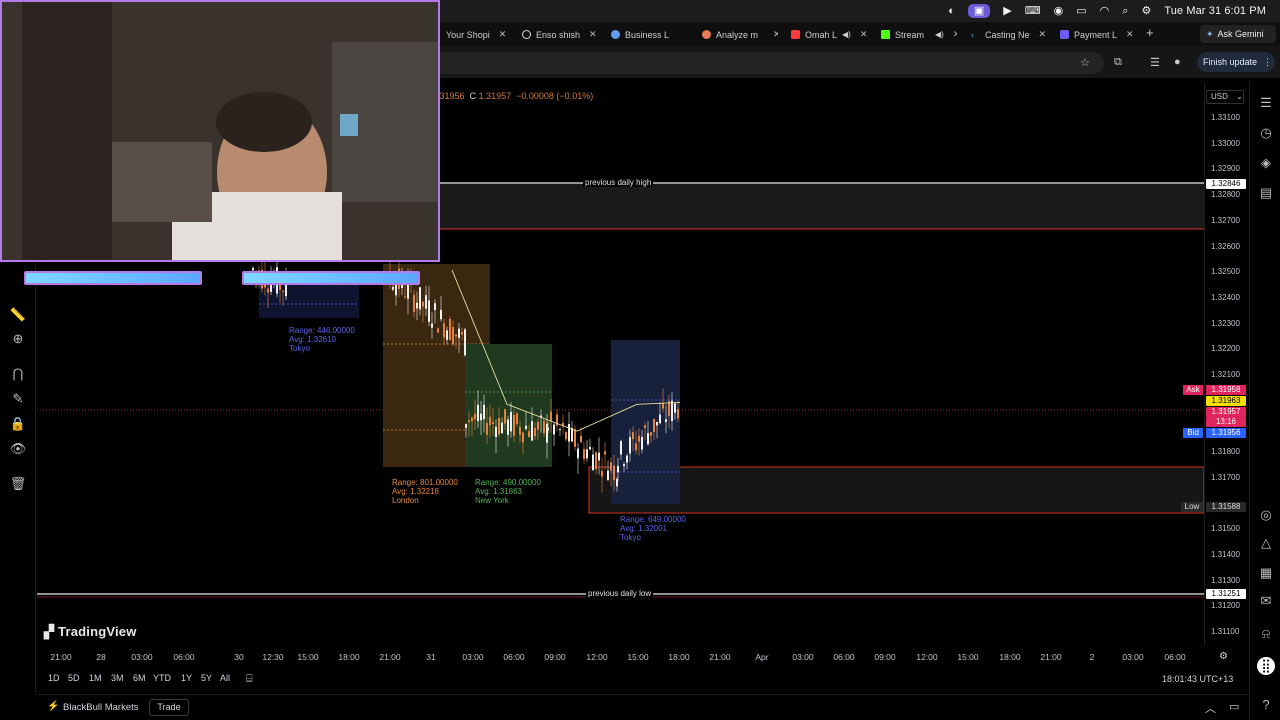 This screenshot has height=720, width=1280. What do you see at coordinates (979, 11) in the screenshot?
I see `screen-record-icon: ▣` at bounding box center [979, 11].